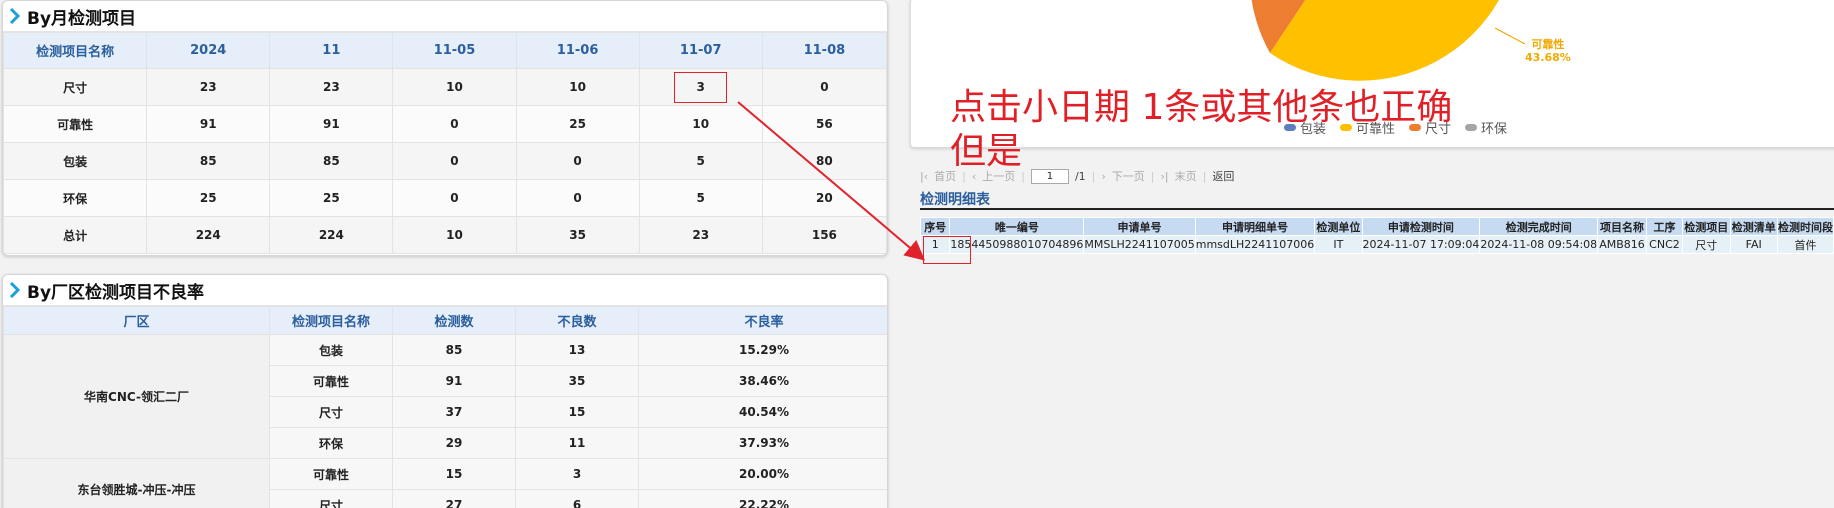 The width and height of the screenshot is (1834, 508). I want to click on annotation-line-1: 点击小日期 1条或其他条也正确, so click(1201, 107).